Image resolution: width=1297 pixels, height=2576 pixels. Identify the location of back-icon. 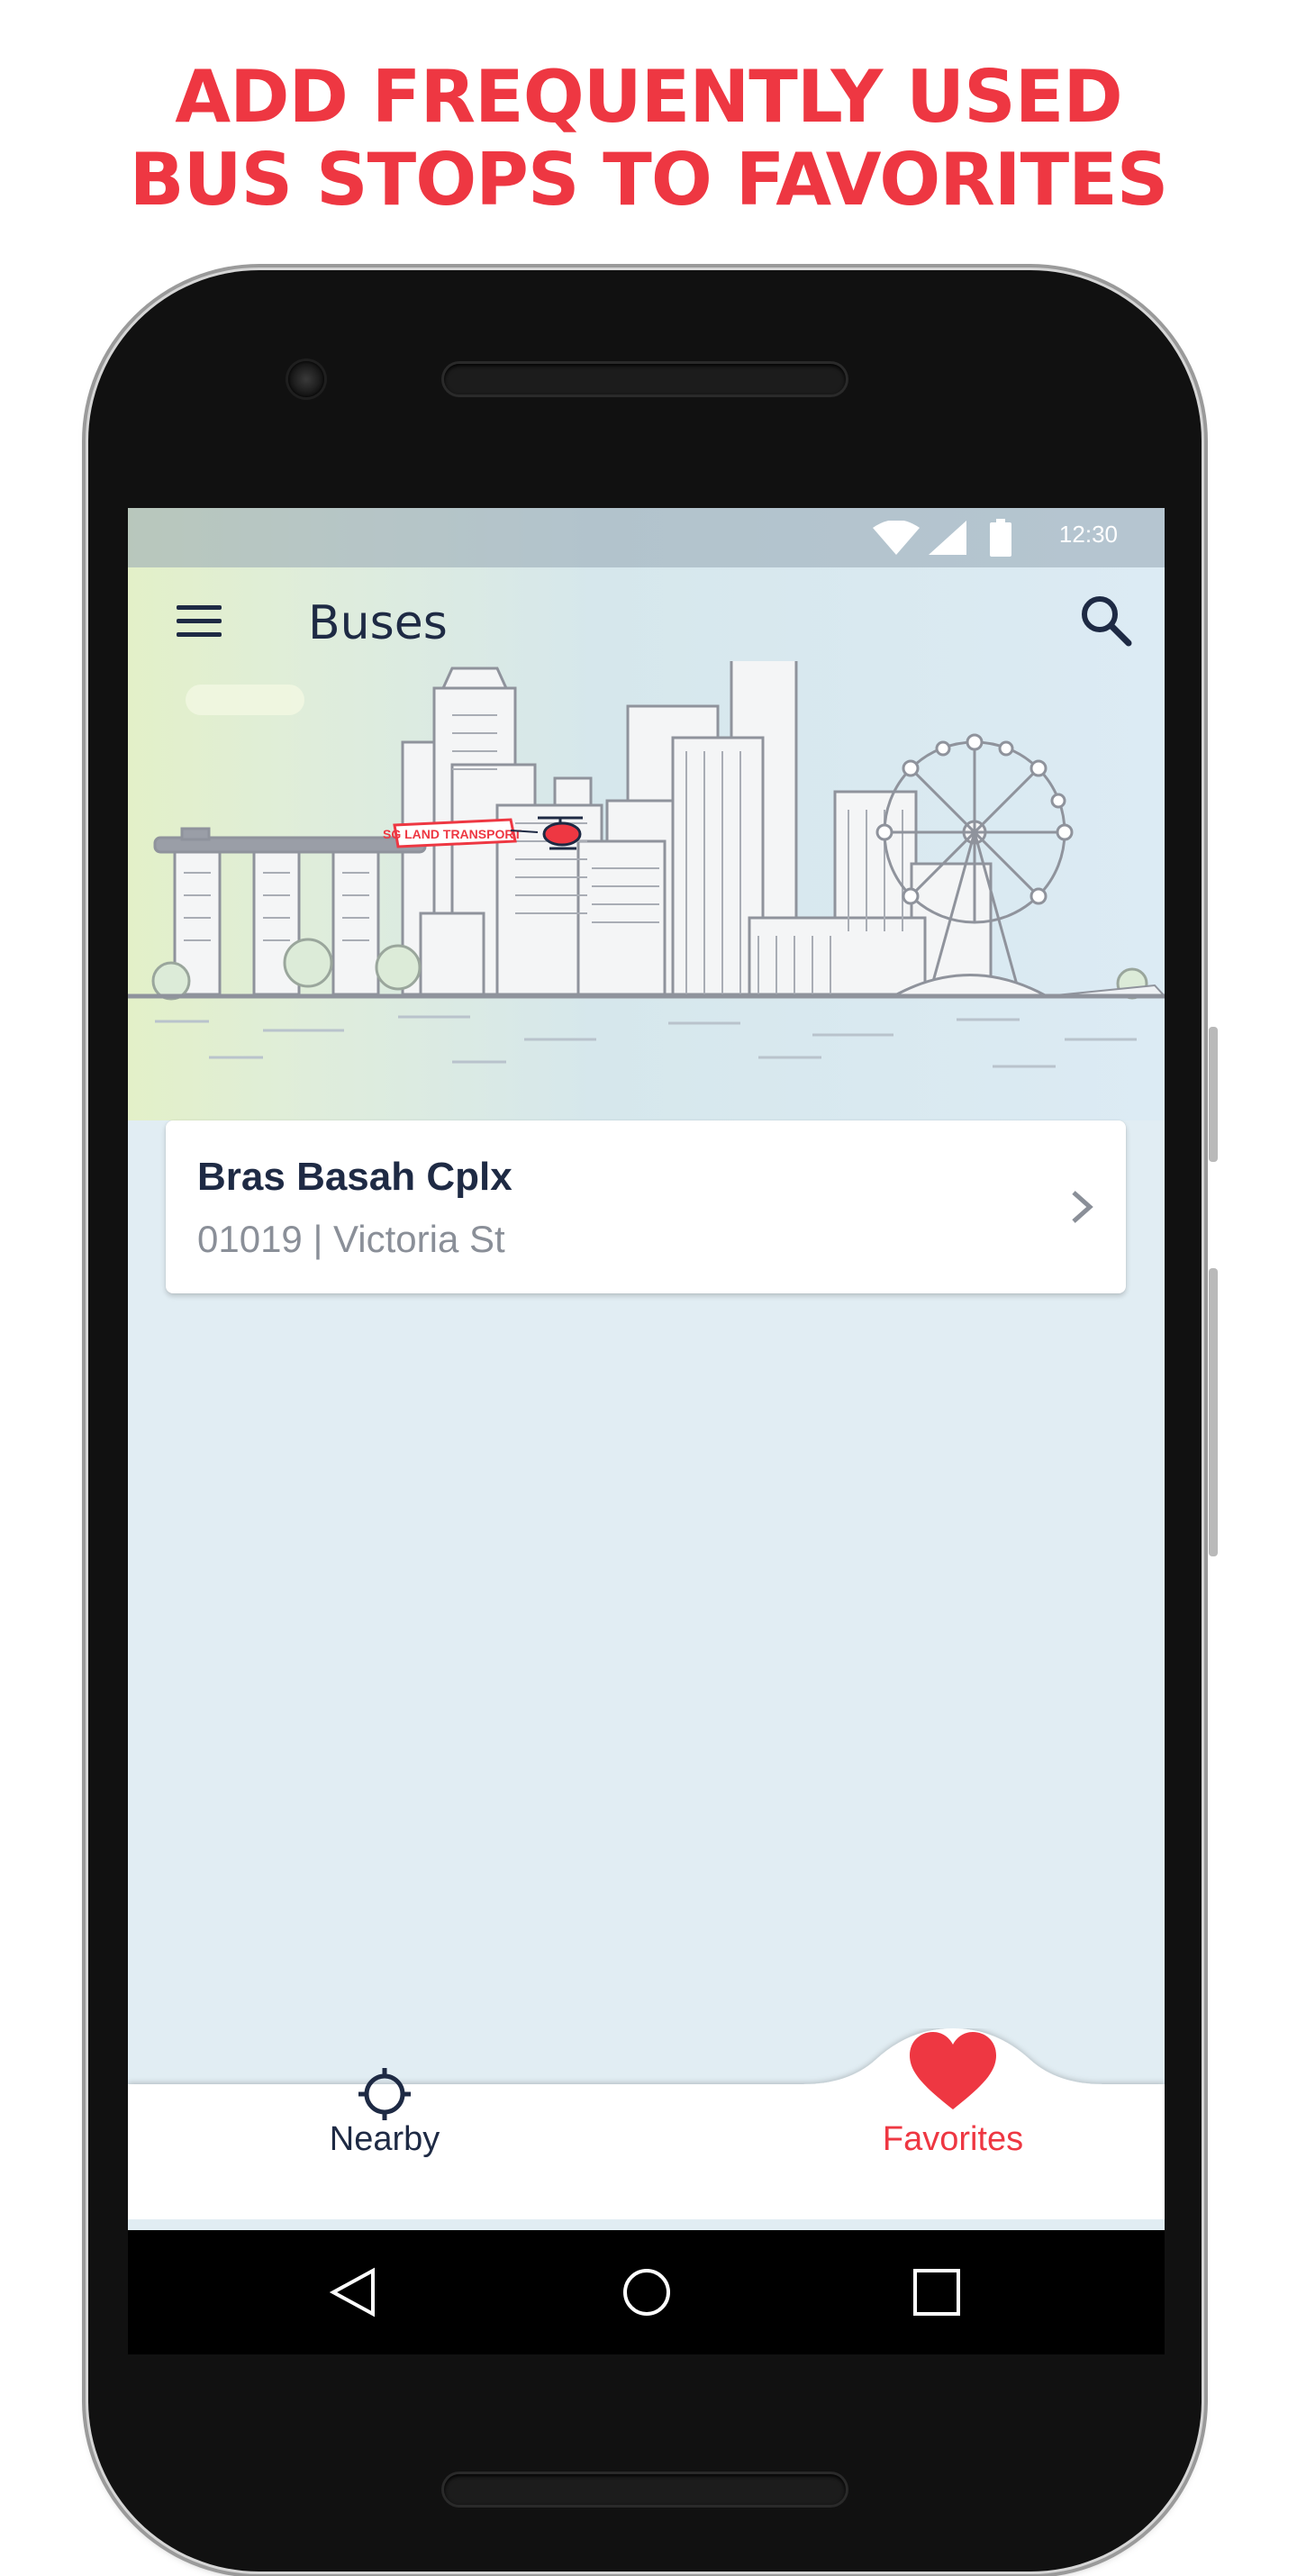
(353, 2292).